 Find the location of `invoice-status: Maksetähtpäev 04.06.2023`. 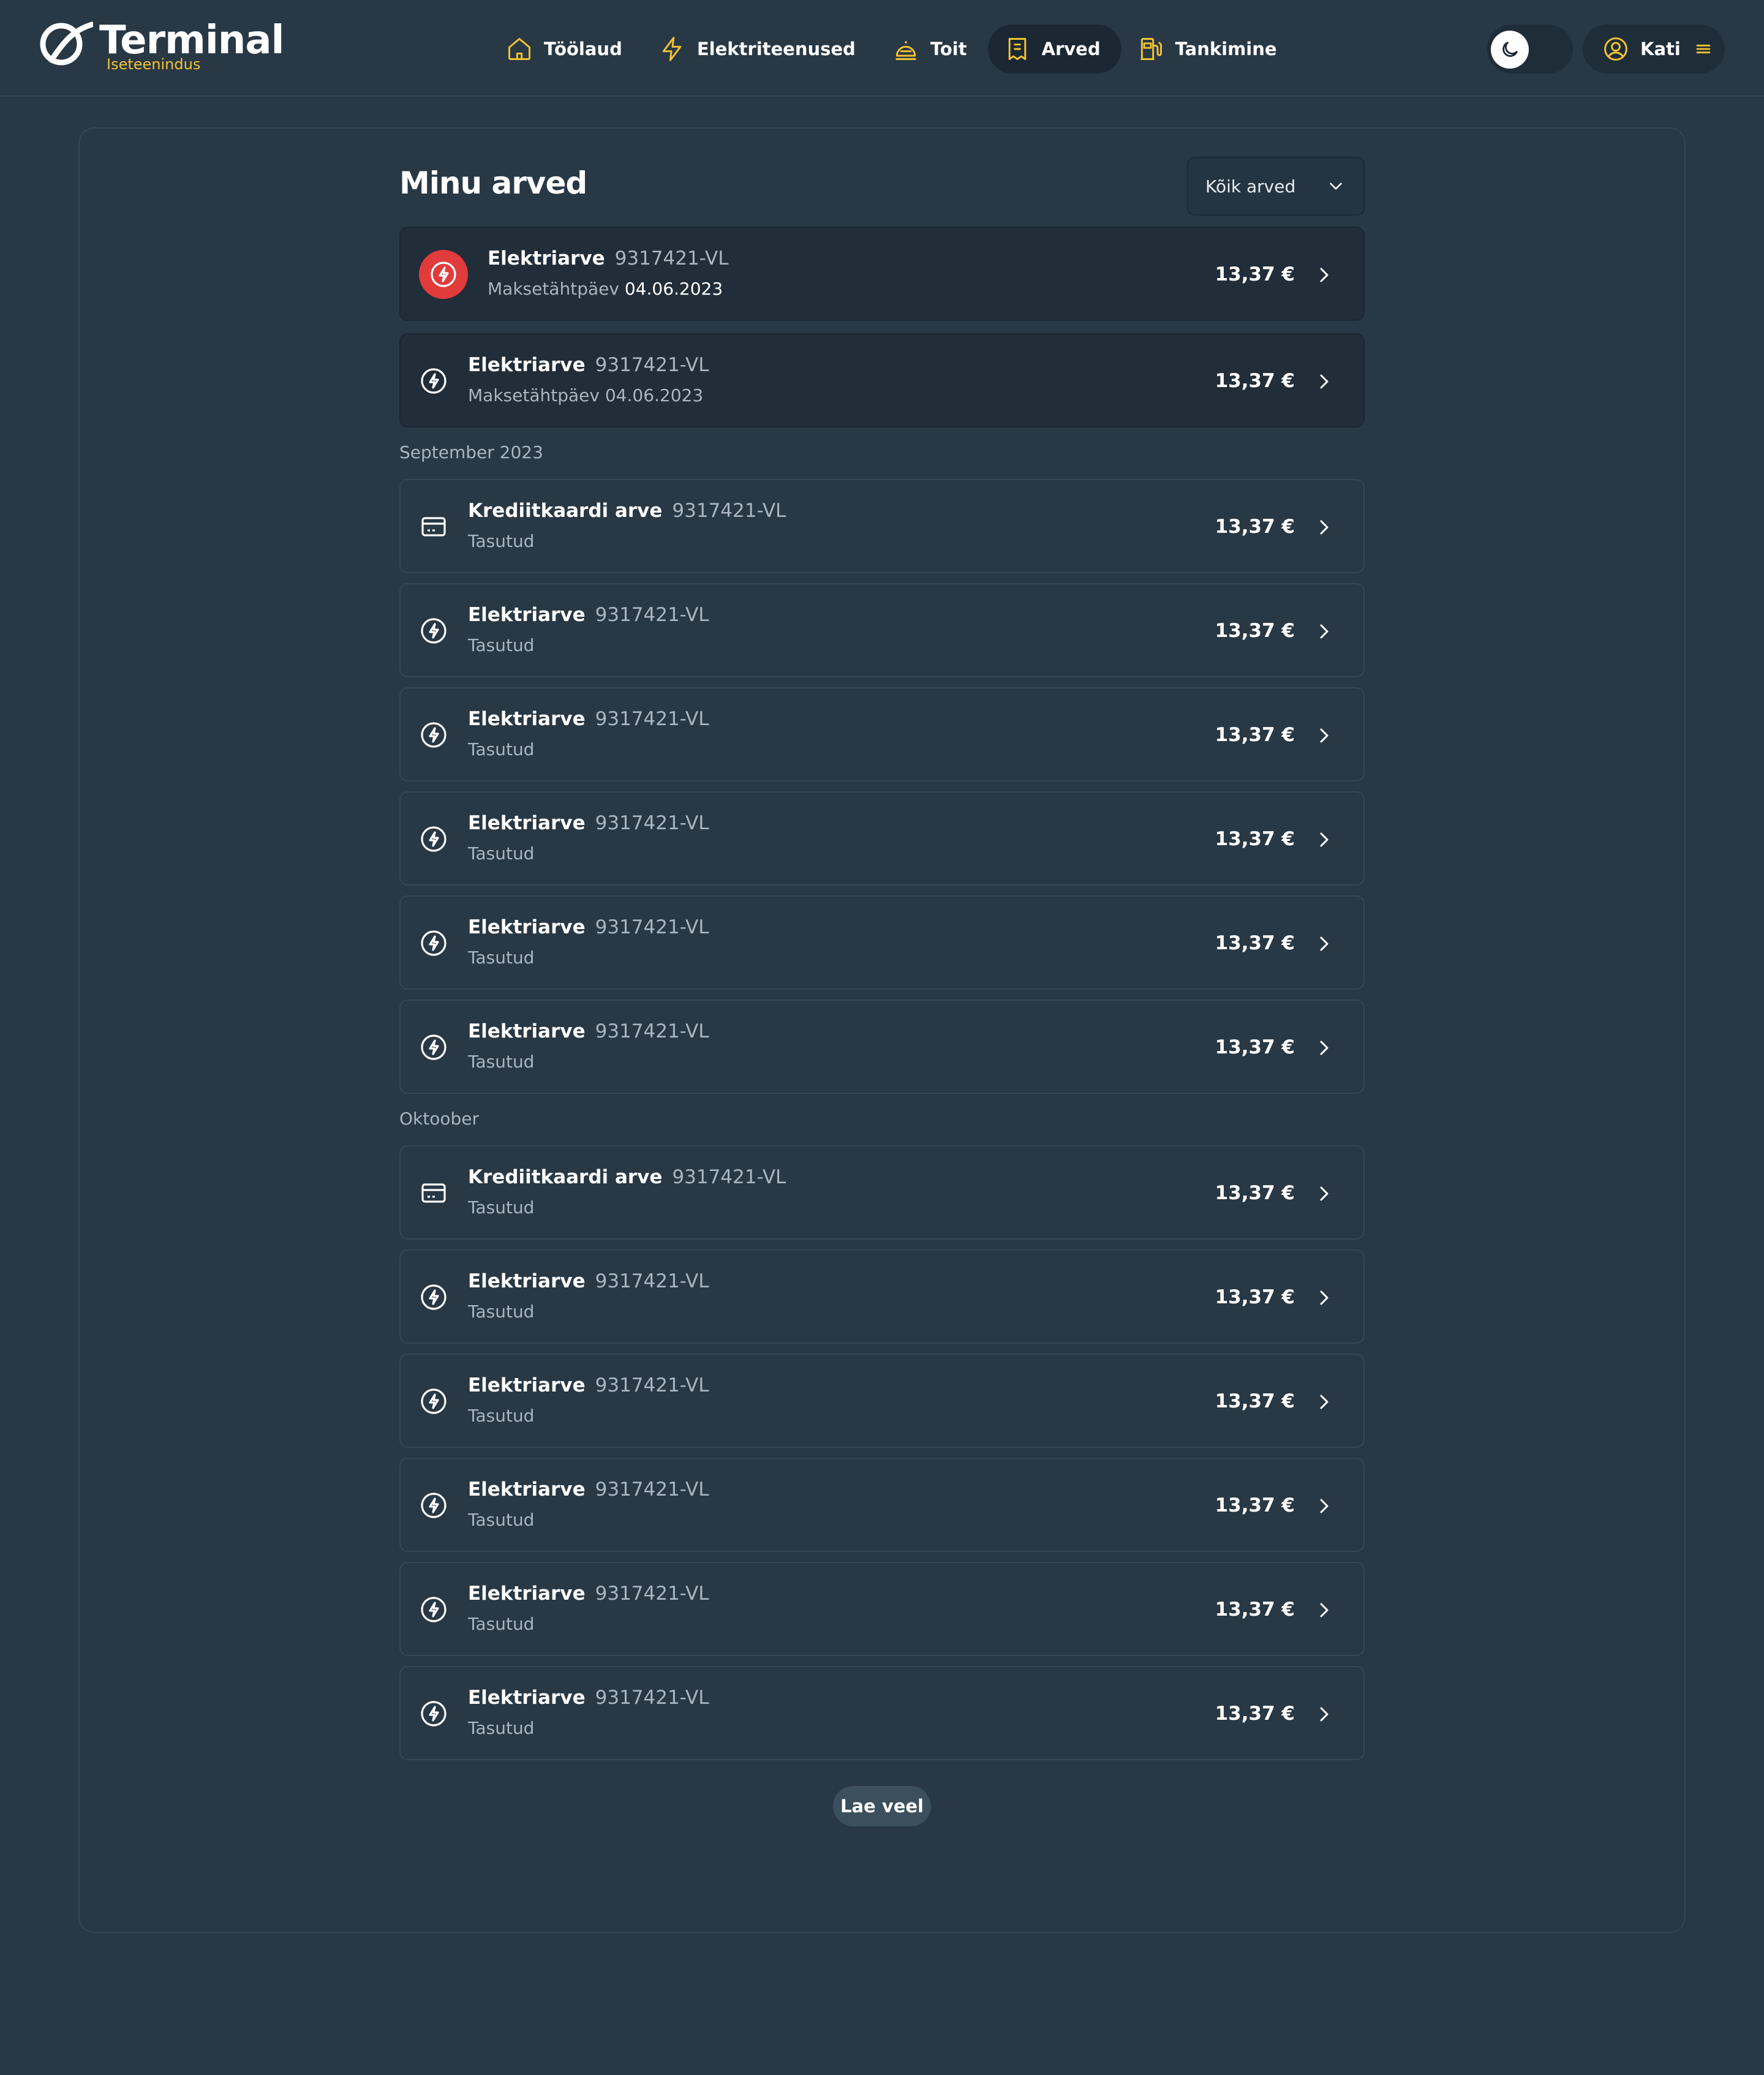

invoice-status: Maksetähtpäev 04.06.2023 is located at coordinates (605, 289).